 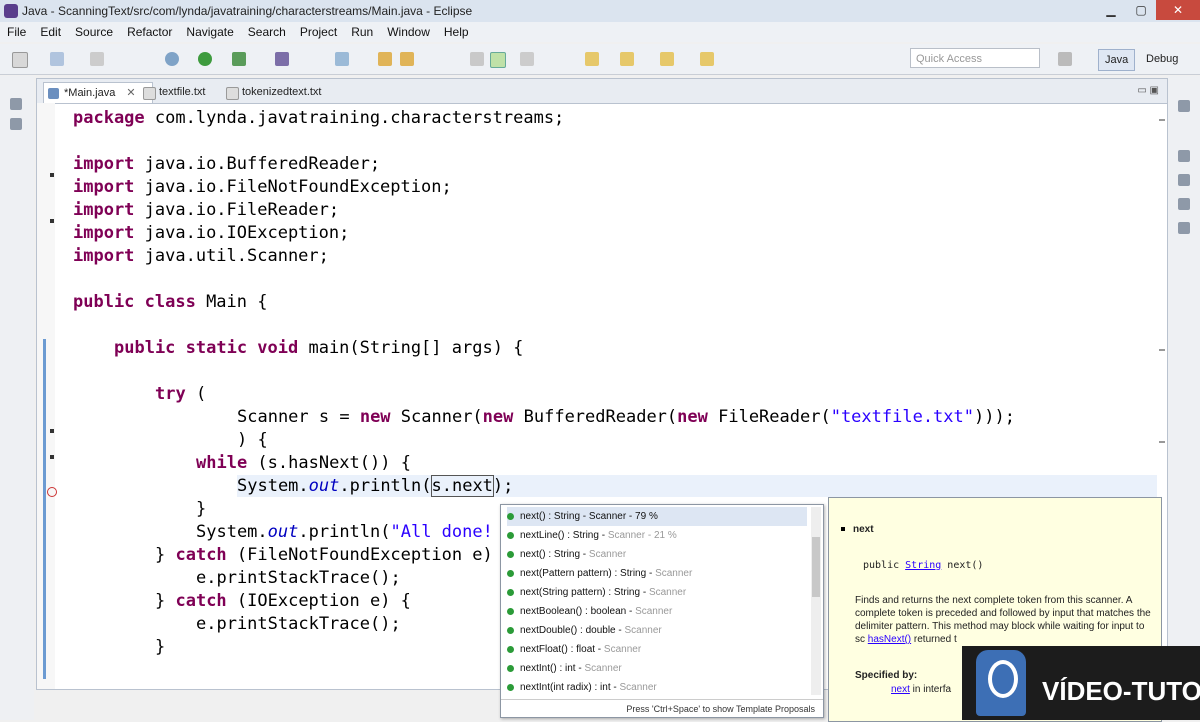 What do you see at coordinates (44, 509) in the screenshot?
I see `scope-indicator` at bounding box center [44, 509].